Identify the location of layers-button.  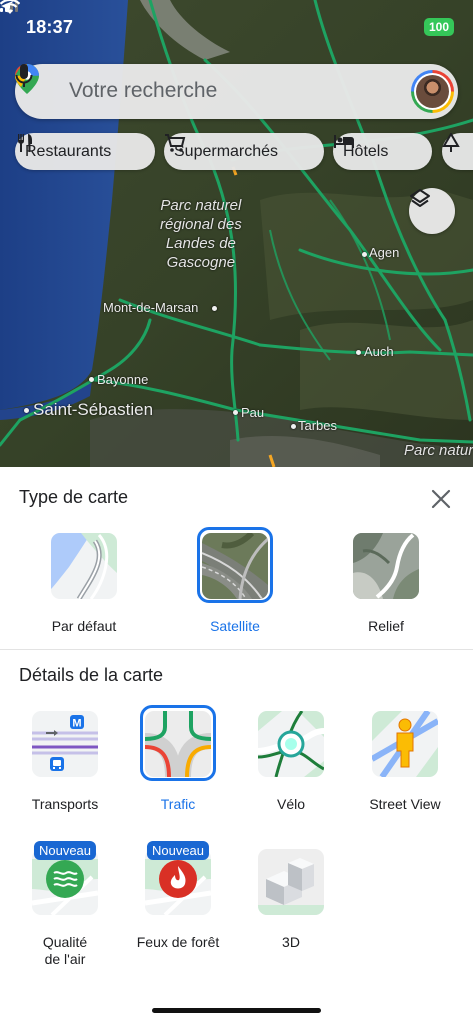
(432, 211).